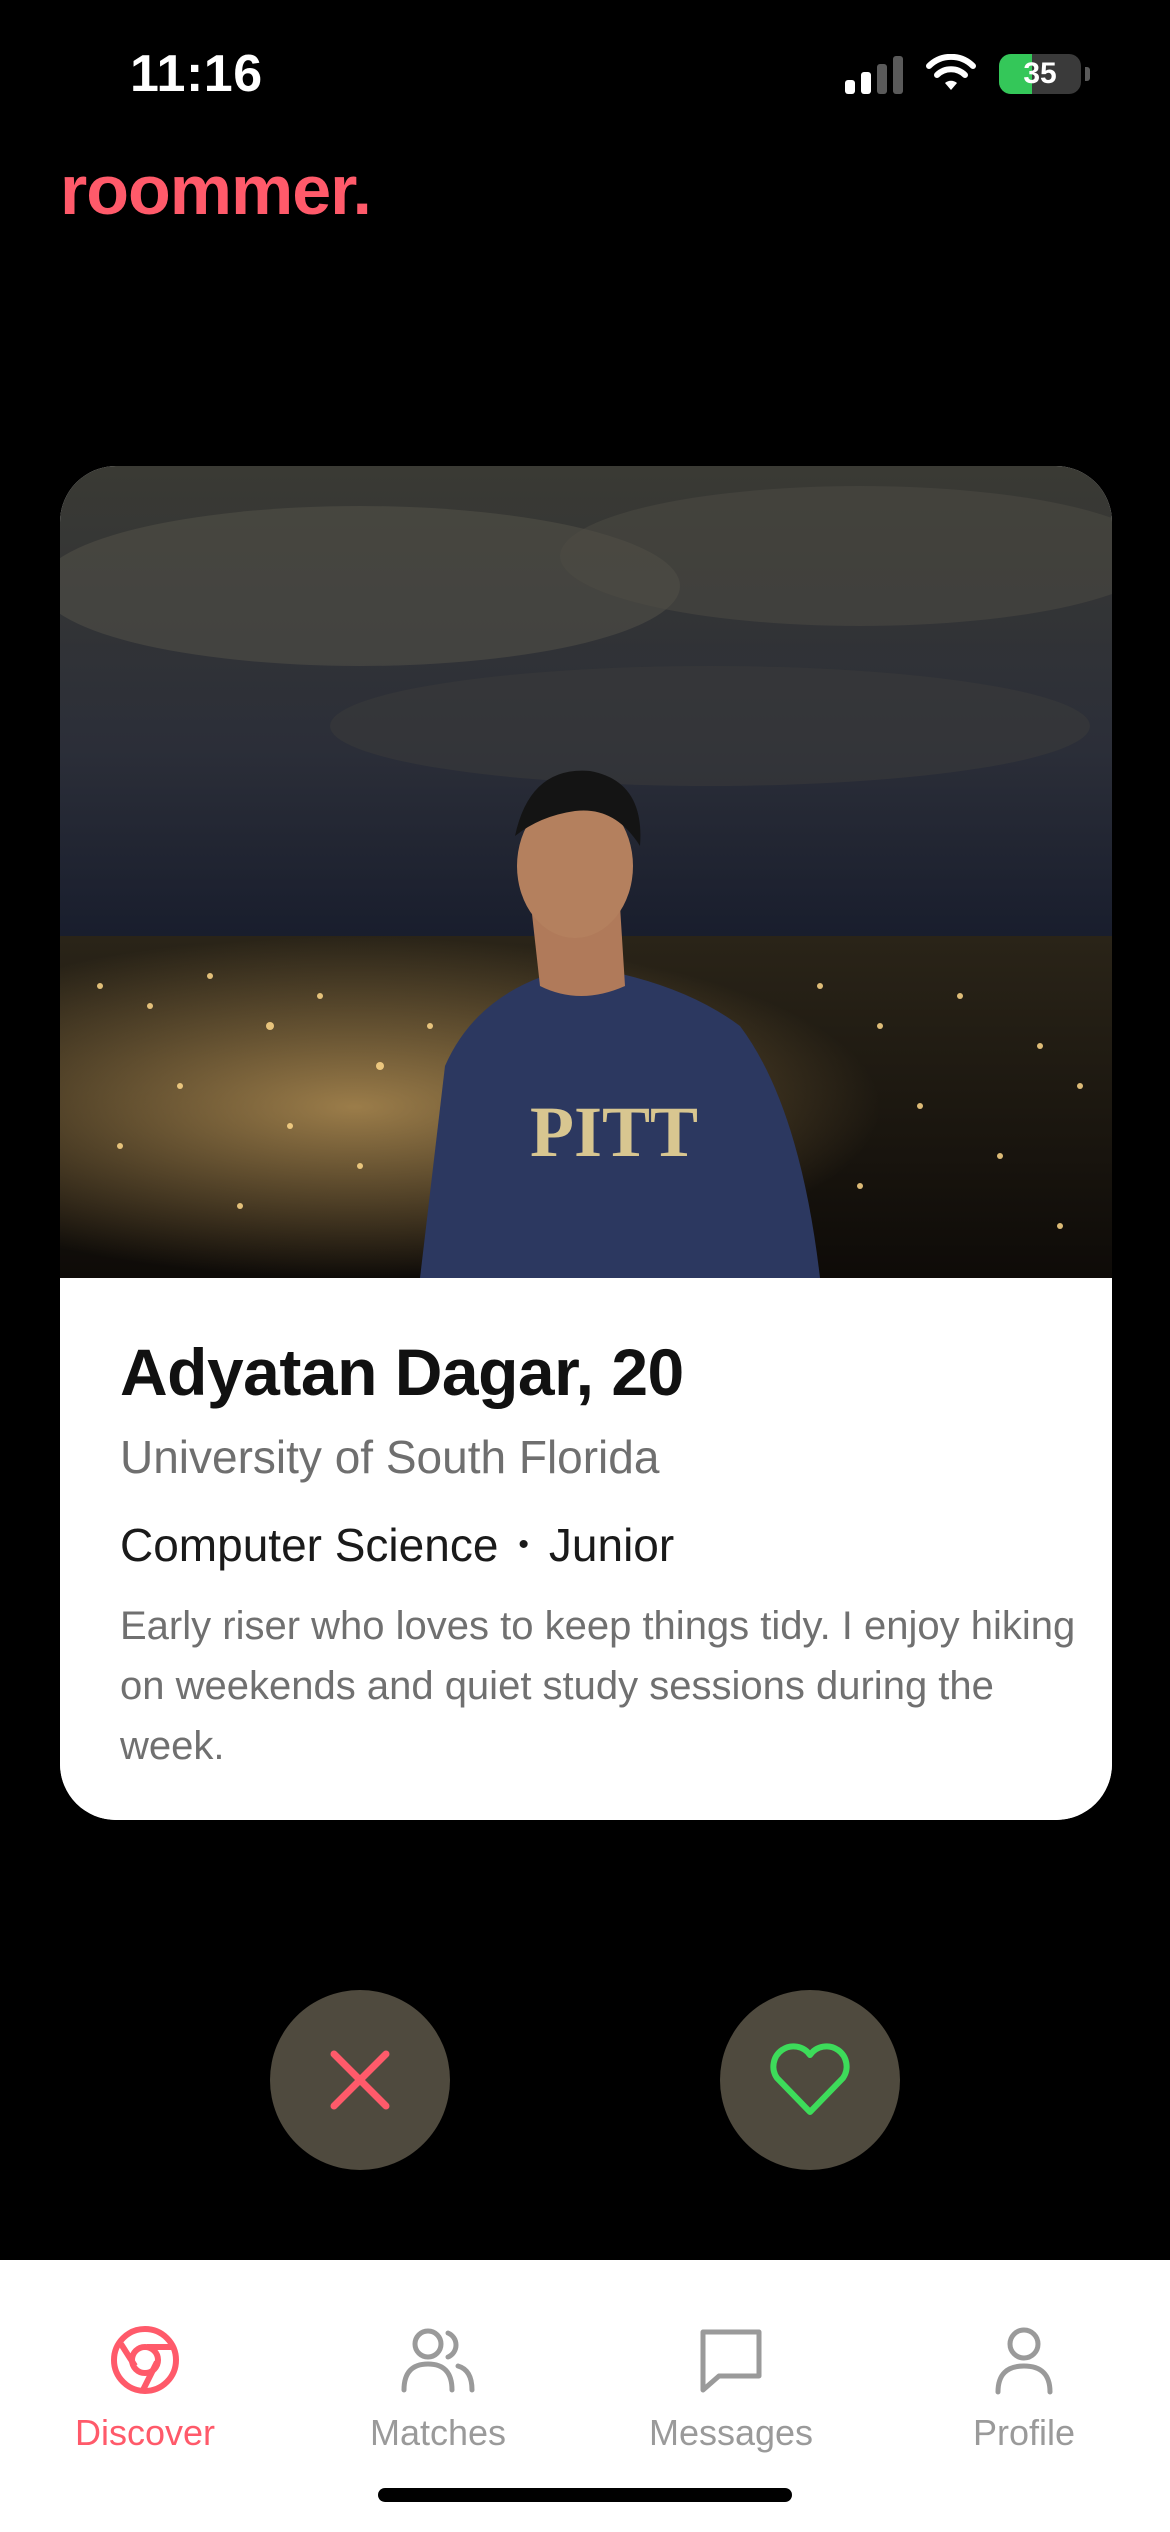 The image size is (1170, 2532). I want to click on tab-label: Profile, so click(1024, 2432).